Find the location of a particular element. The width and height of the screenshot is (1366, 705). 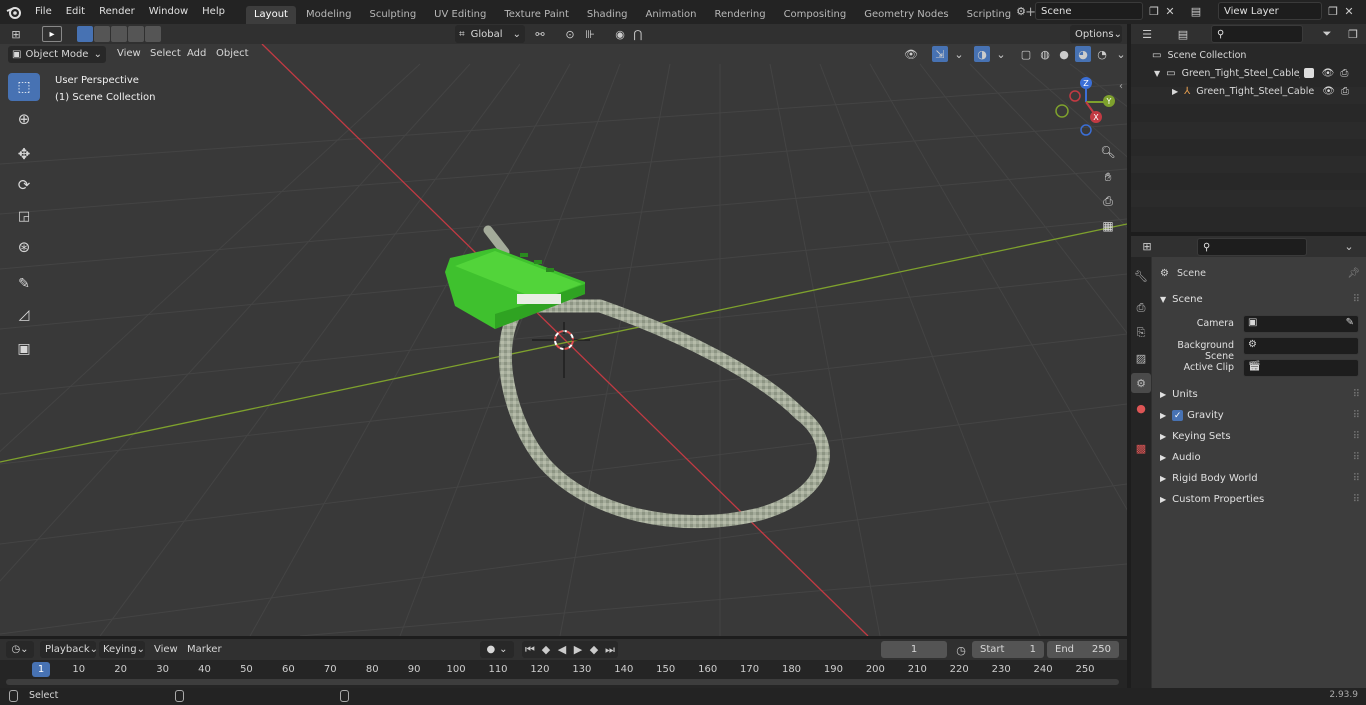

tab-geometry-nodes: Geometry Nodes is located at coordinates (906, 15).